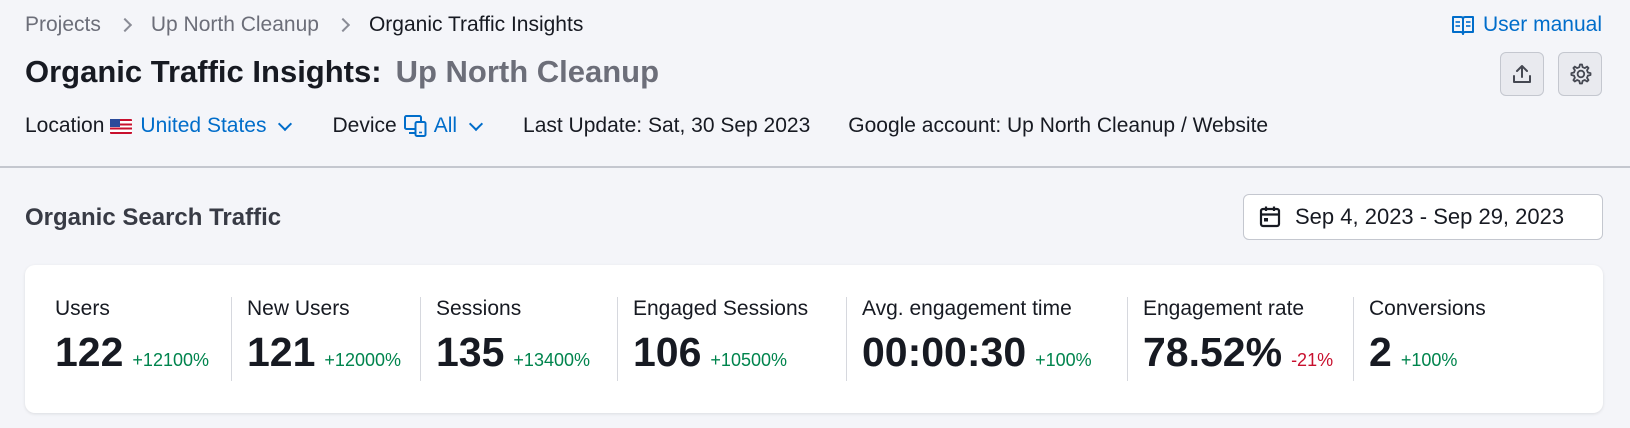 This screenshot has width=1630, height=428. What do you see at coordinates (121, 126) in the screenshot?
I see `us-flag-icon` at bounding box center [121, 126].